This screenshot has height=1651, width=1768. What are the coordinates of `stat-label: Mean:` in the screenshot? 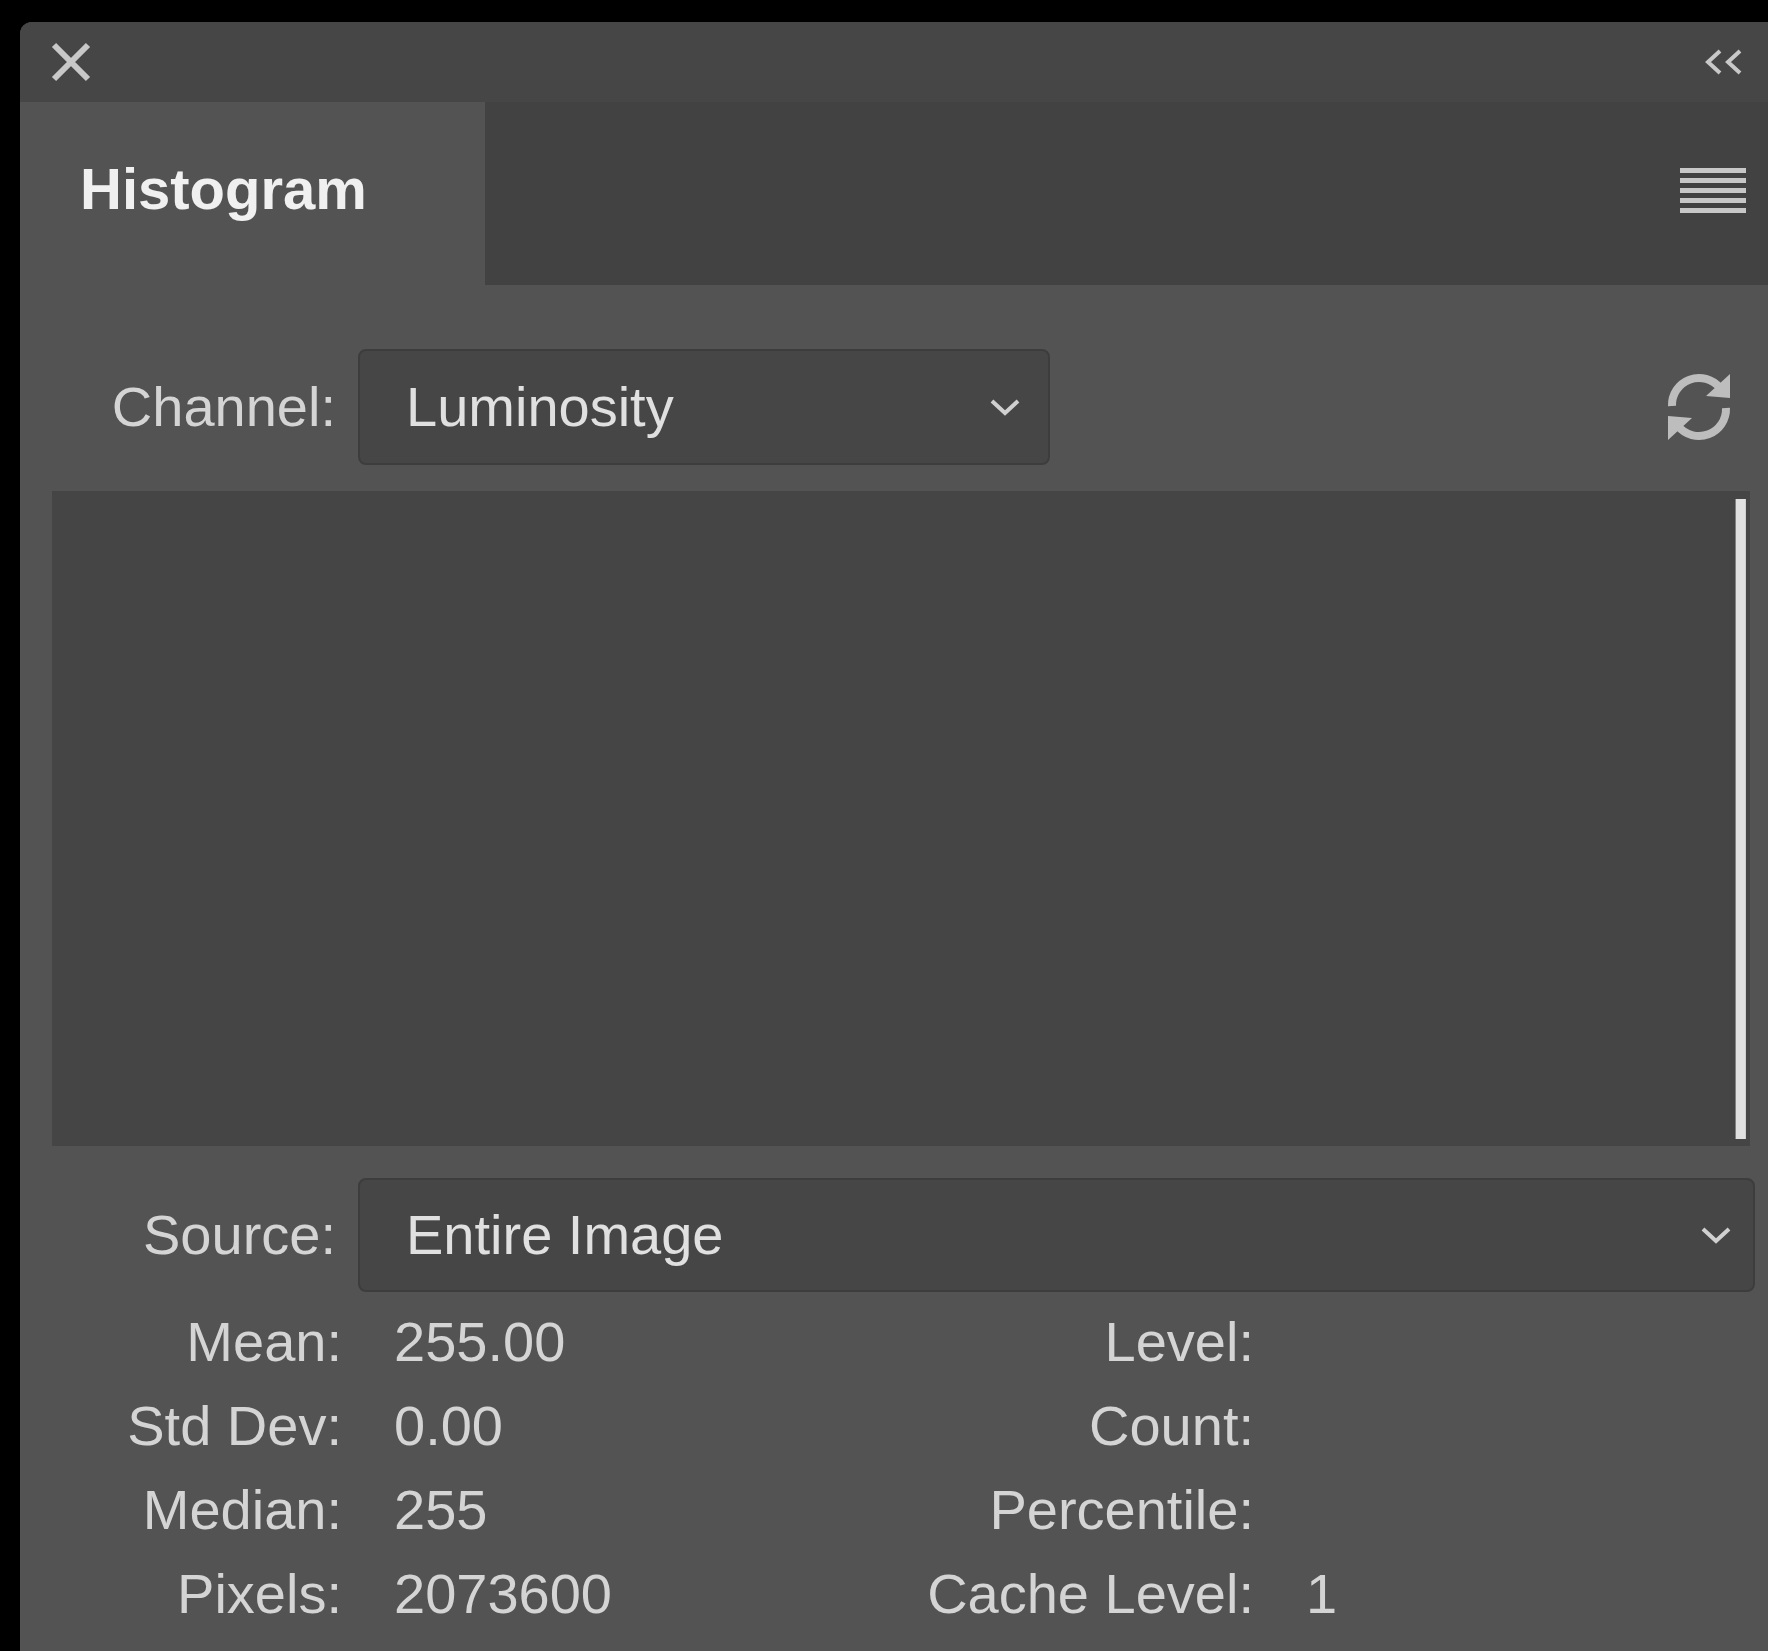 It's located at (263, 1342).